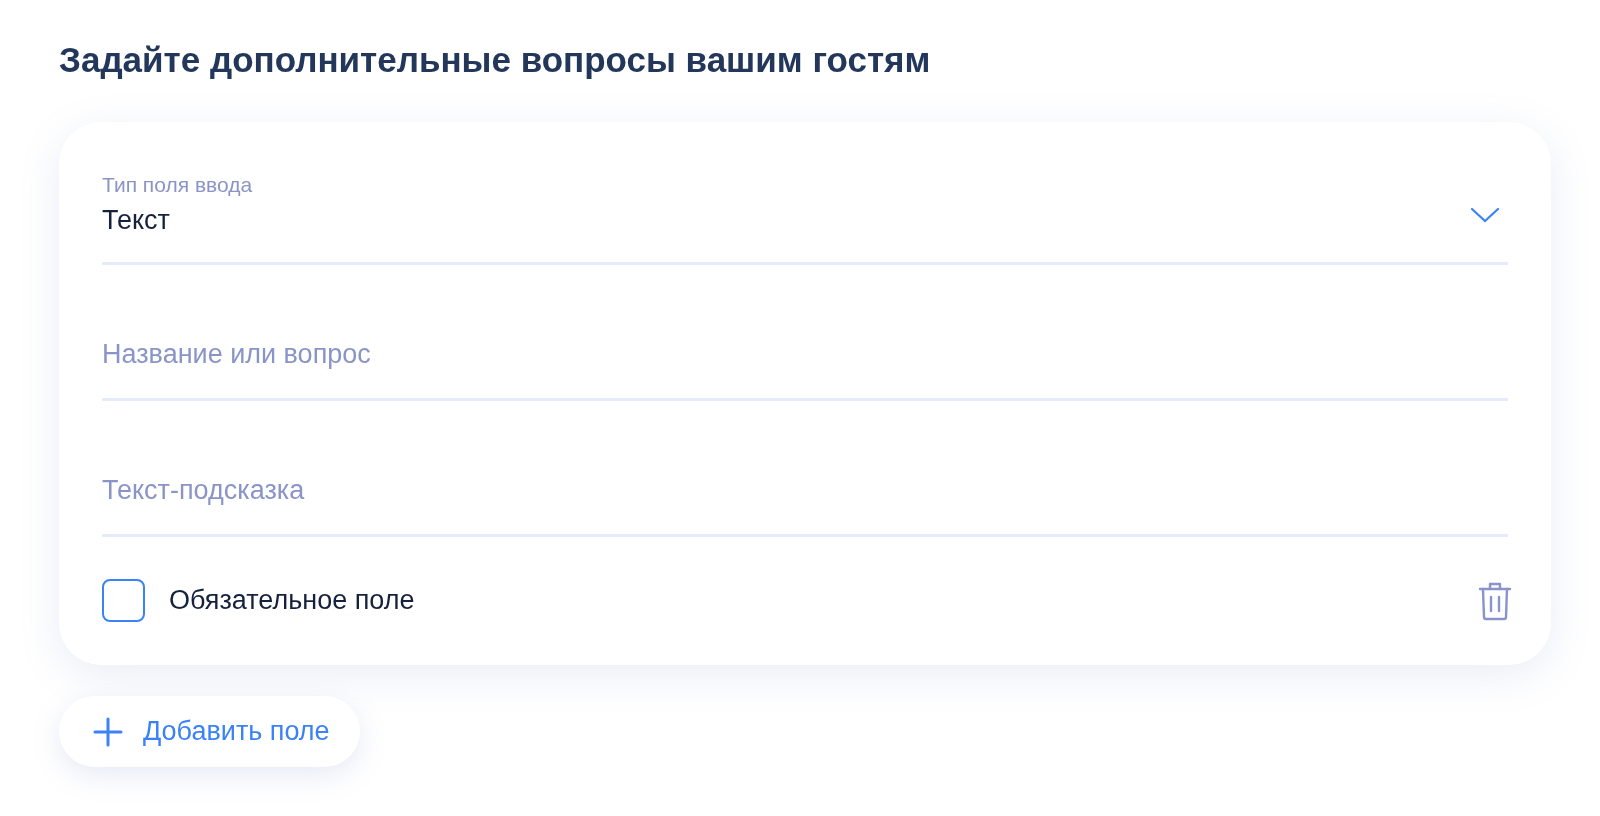 The image size is (1600, 816). I want to click on checkbox-label: Обязательное поле, so click(292, 600).